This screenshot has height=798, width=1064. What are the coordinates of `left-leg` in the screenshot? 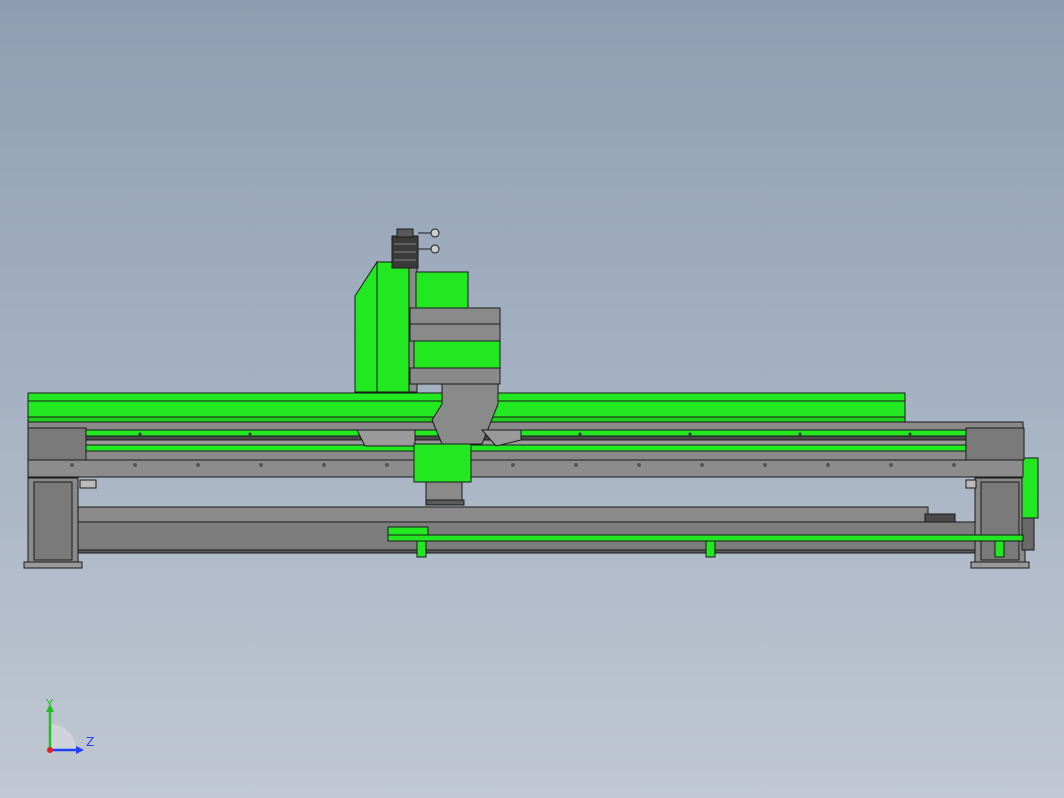 It's located at (53, 523).